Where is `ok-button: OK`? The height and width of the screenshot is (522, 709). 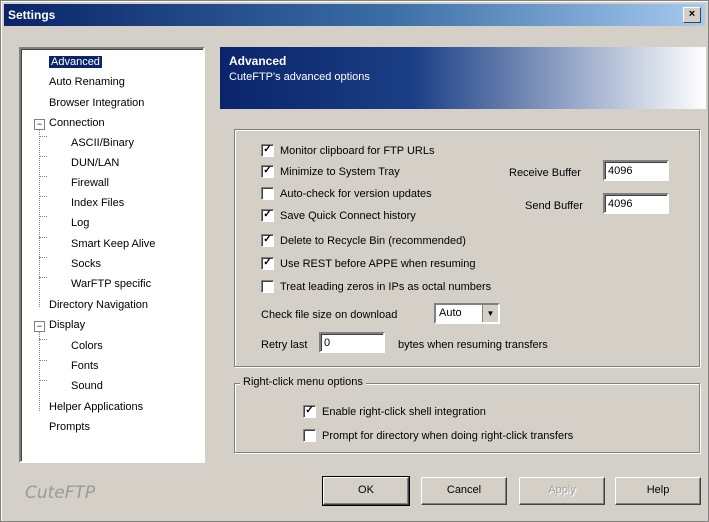 ok-button: OK is located at coordinates (366, 491).